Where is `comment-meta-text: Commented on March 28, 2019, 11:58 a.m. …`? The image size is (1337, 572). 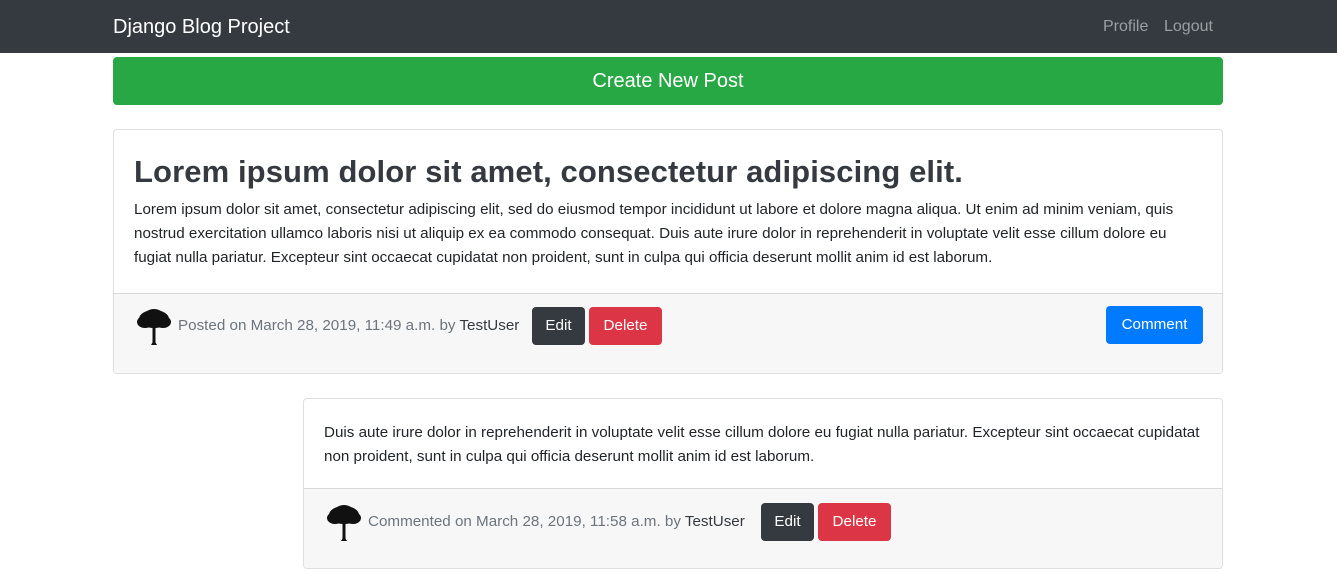
comment-meta-text: Commented on March 28, 2019, 11:58 a.m. … is located at coordinates (524, 521).